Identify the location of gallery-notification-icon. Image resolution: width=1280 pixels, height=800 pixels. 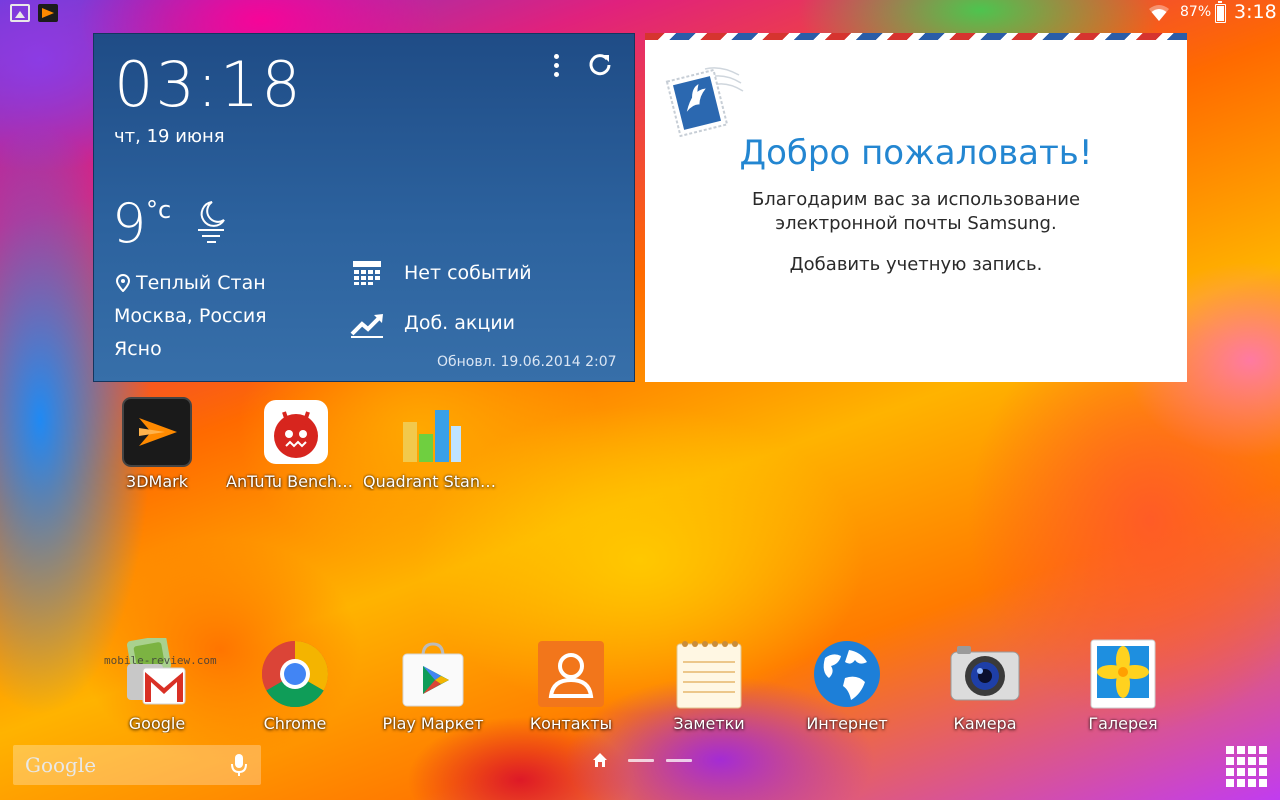
(20, 13).